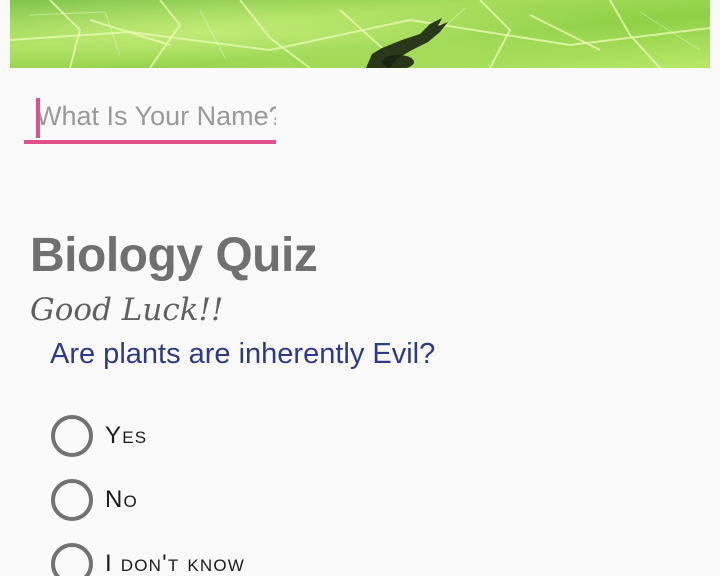 The image size is (720, 576). What do you see at coordinates (126, 435) in the screenshot?
I see `option-label: Yes` at bounding box center [126, 435].